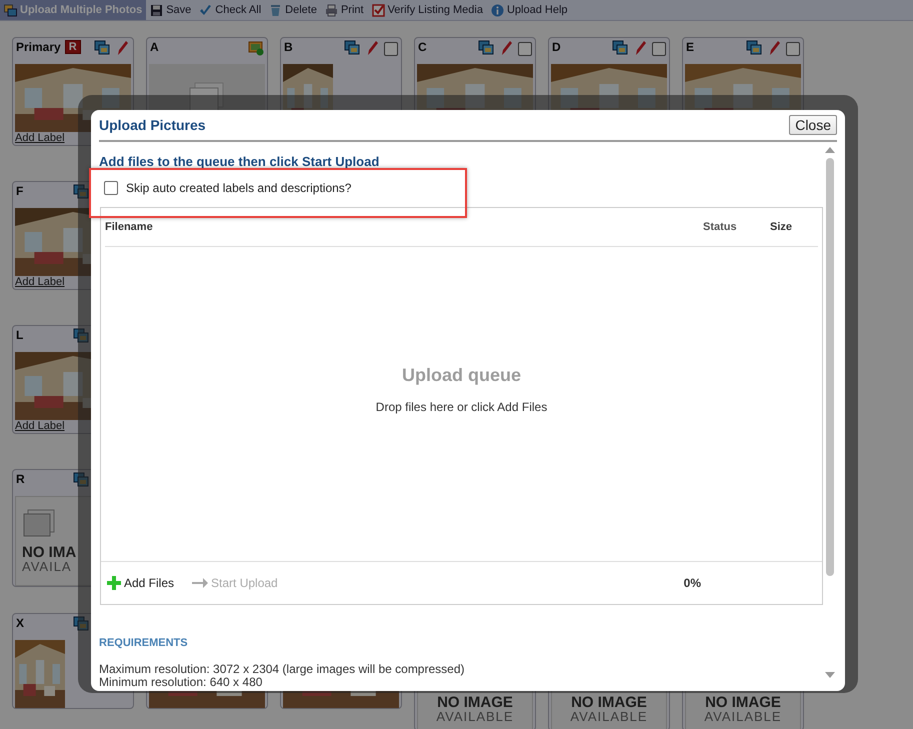 This screenshot has width=913, height=729. Describe the element at coordinates (690, 47) in the screenshot. I see `card-label: E` at that location.